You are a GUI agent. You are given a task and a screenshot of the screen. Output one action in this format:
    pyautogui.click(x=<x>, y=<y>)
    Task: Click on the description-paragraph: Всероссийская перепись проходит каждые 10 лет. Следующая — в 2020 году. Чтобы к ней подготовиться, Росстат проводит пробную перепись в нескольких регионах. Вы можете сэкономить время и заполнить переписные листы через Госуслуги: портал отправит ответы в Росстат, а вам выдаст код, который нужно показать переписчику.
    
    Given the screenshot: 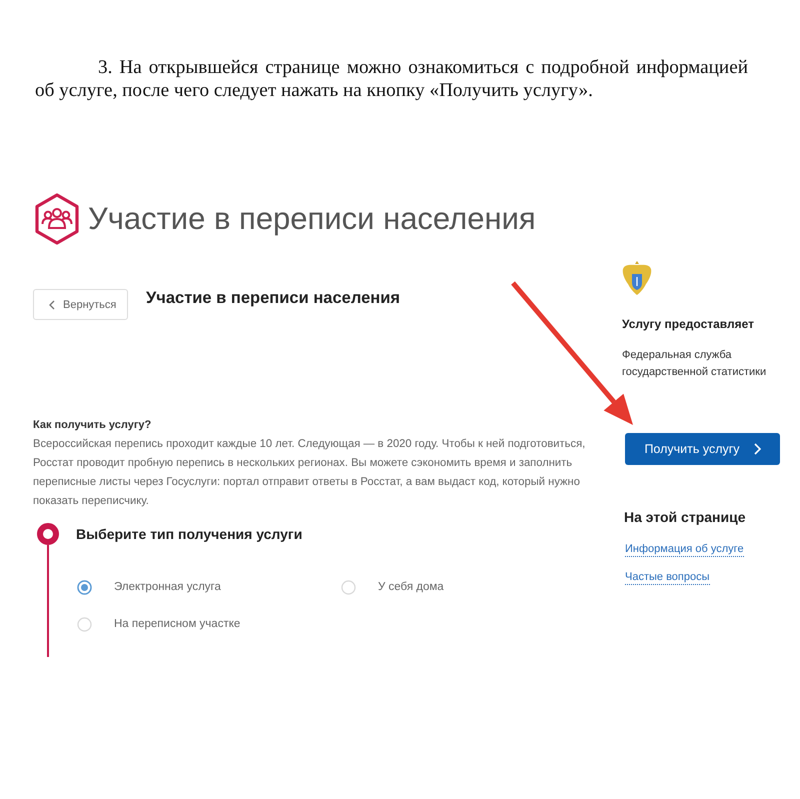 What is the action you would take?
    pyautogui.click(x=309, y=473)
    